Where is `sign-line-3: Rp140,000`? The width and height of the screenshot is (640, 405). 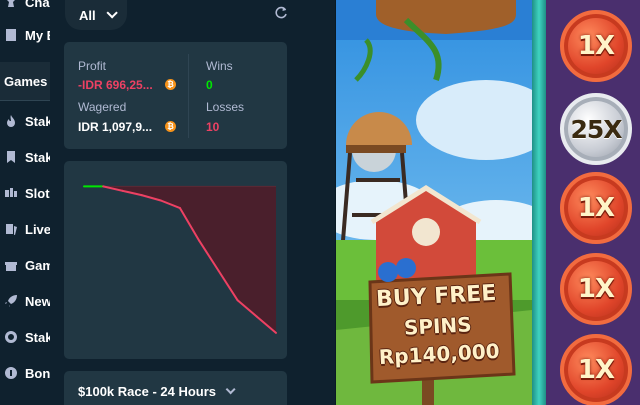
sign-line-3: Rp140,000 is located at coordinates (439, 354).